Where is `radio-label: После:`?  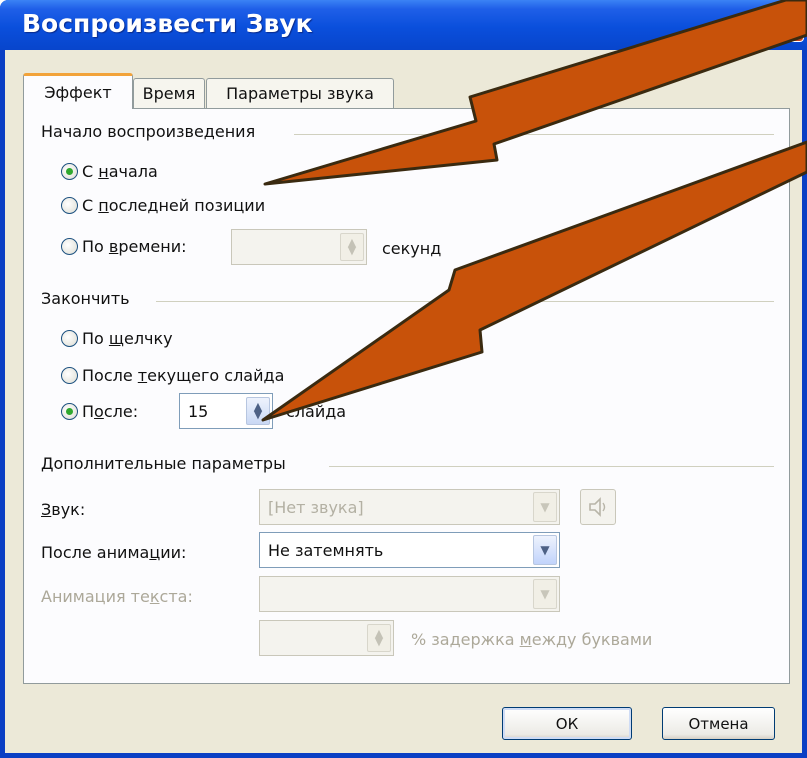 radio-label: После: is located at coordinates (110, 411).